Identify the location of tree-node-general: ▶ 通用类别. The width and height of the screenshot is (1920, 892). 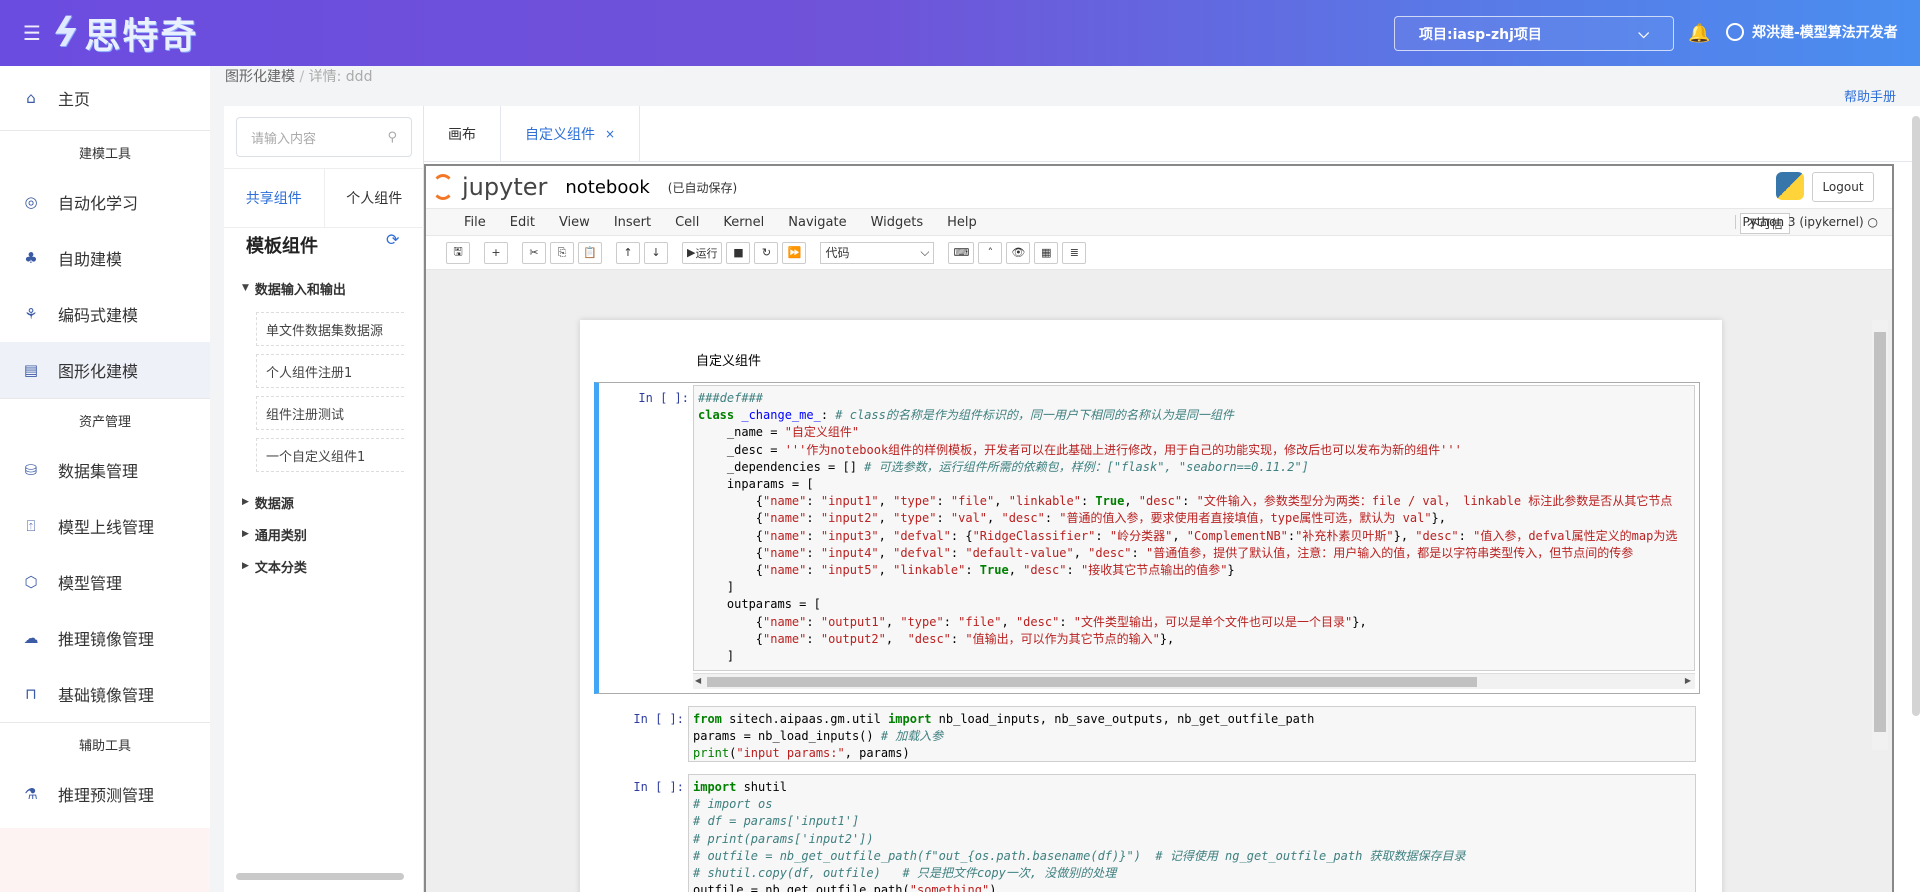
(332, 534).